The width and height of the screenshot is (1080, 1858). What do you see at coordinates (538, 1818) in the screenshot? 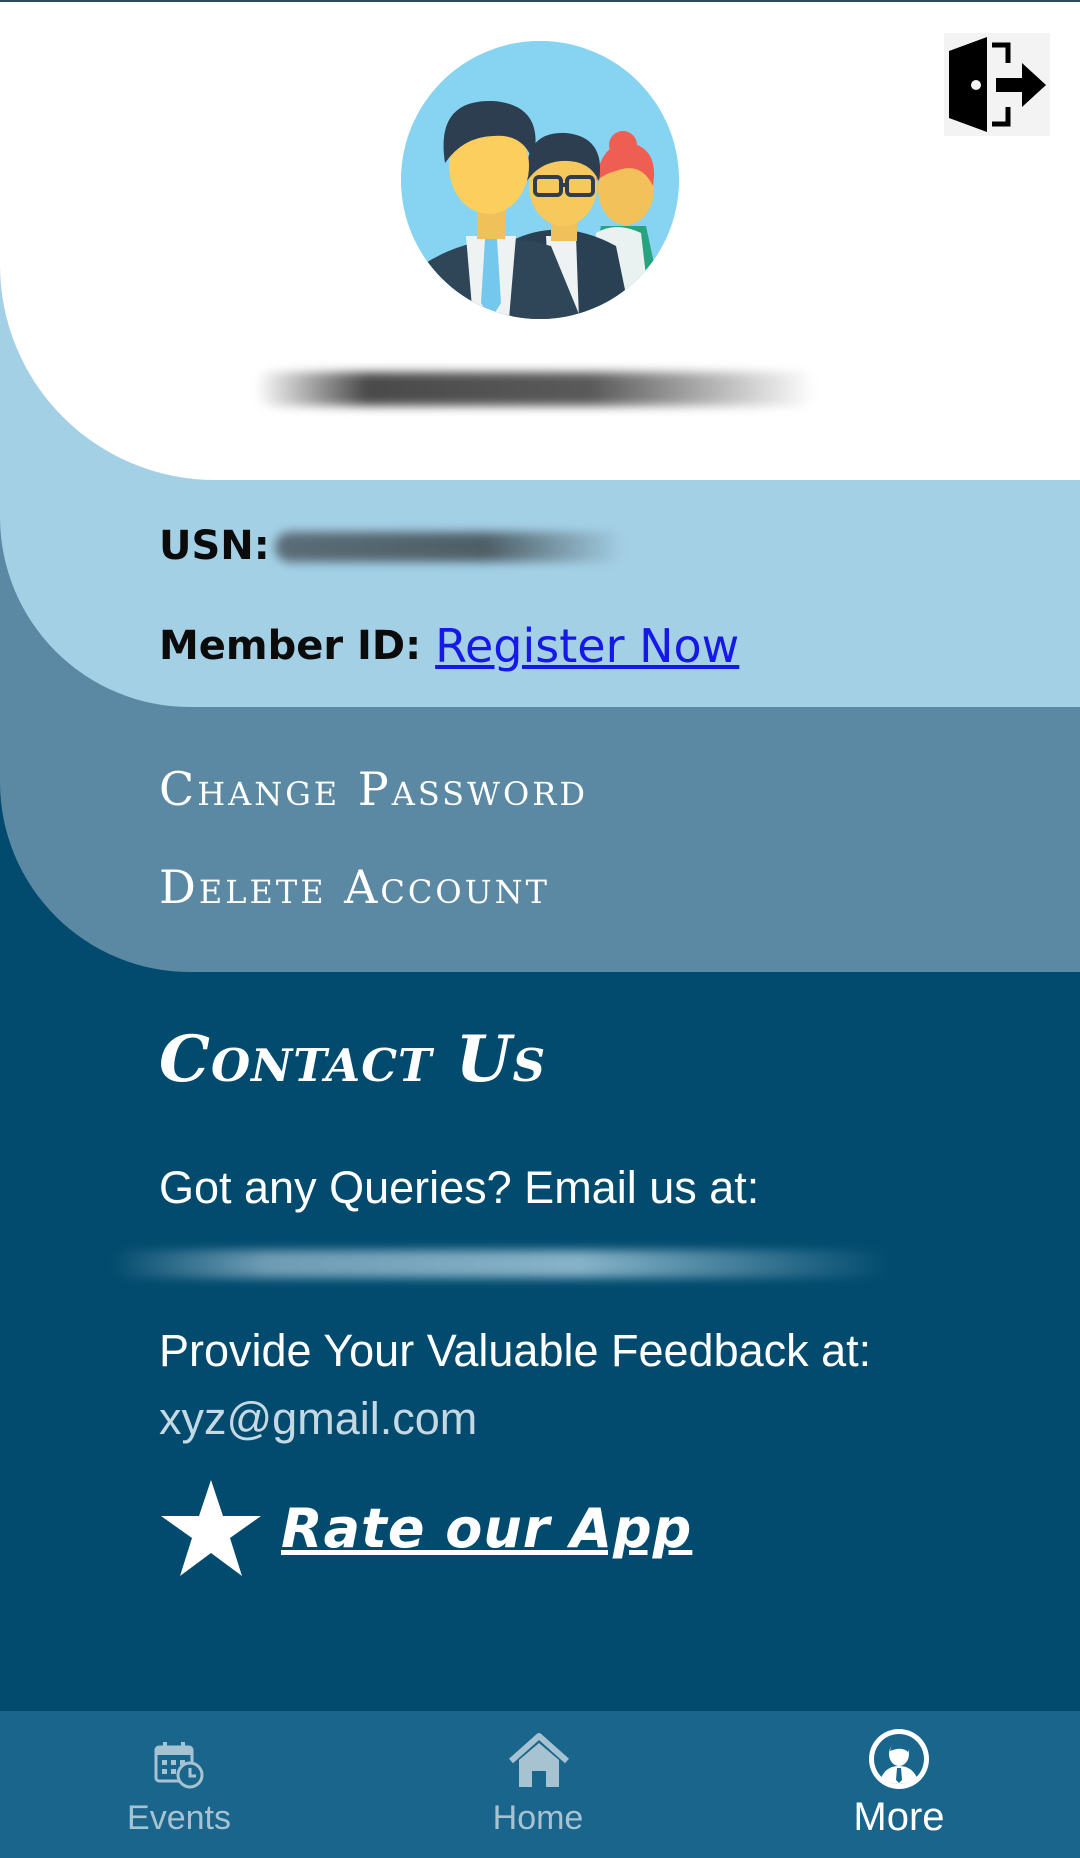
I see `nav-home-label: Home` at bounding box center [538, 1818].